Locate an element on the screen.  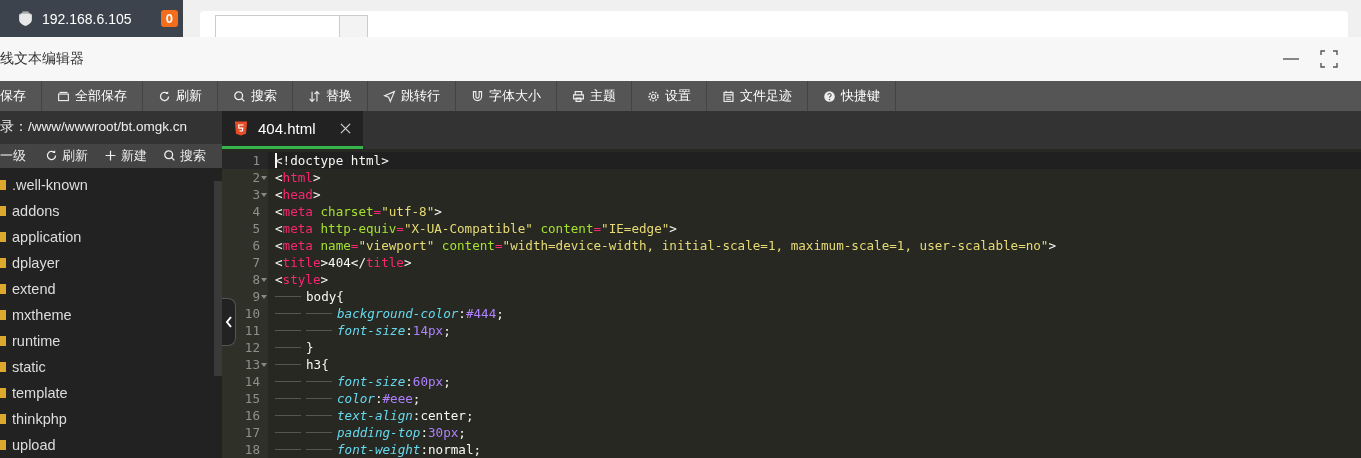
folder-name: static is located at coordinates (29, 367).